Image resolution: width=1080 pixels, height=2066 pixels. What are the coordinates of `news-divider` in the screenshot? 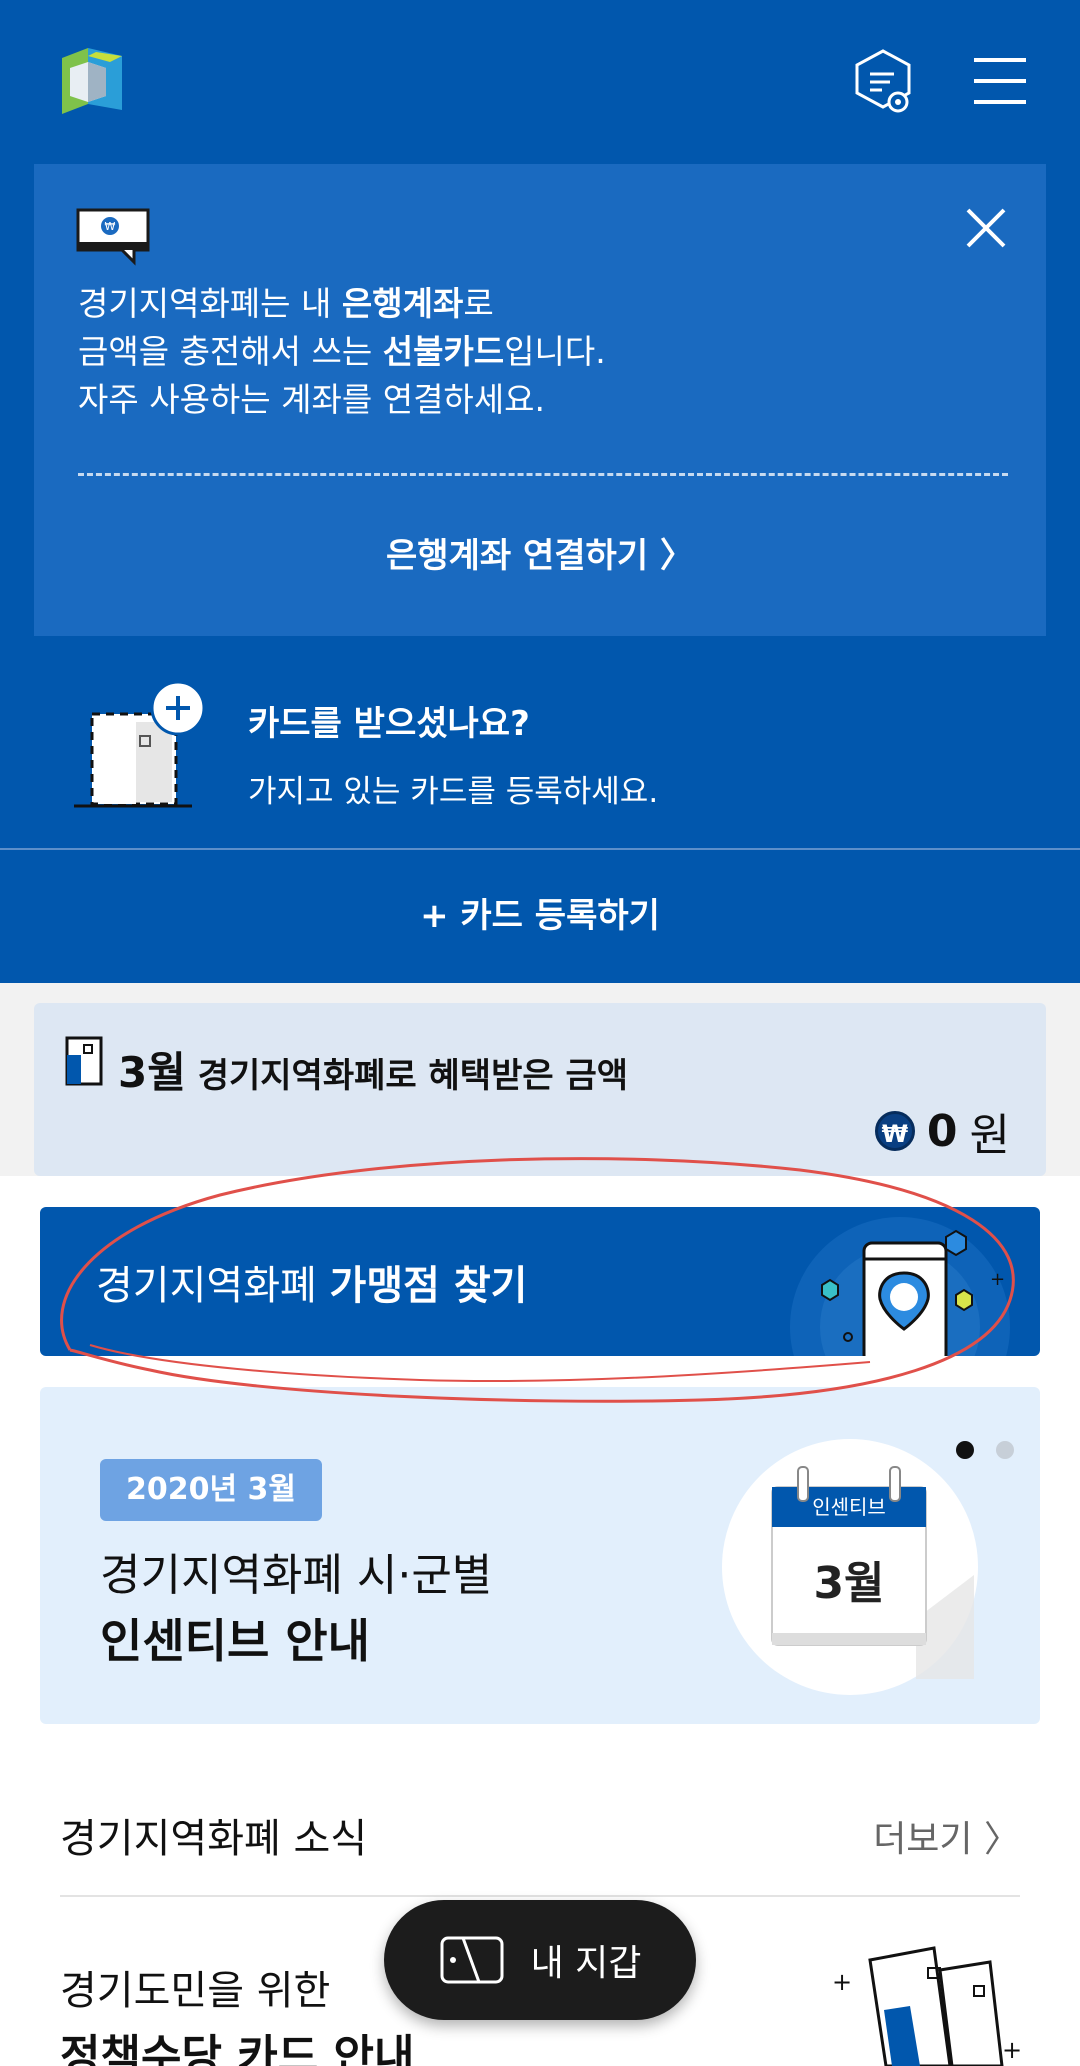 It's located at (540, 1896).